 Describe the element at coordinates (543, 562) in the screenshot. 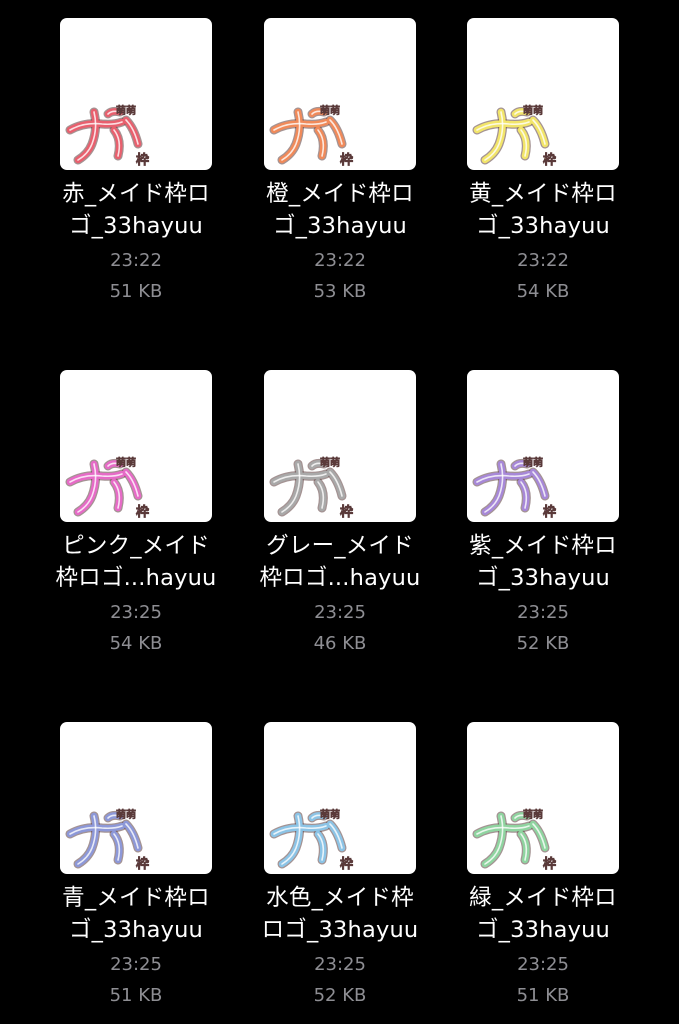

I see `file-name: 紫_メイド枠ロ ゴ_33hayuu` at that location.